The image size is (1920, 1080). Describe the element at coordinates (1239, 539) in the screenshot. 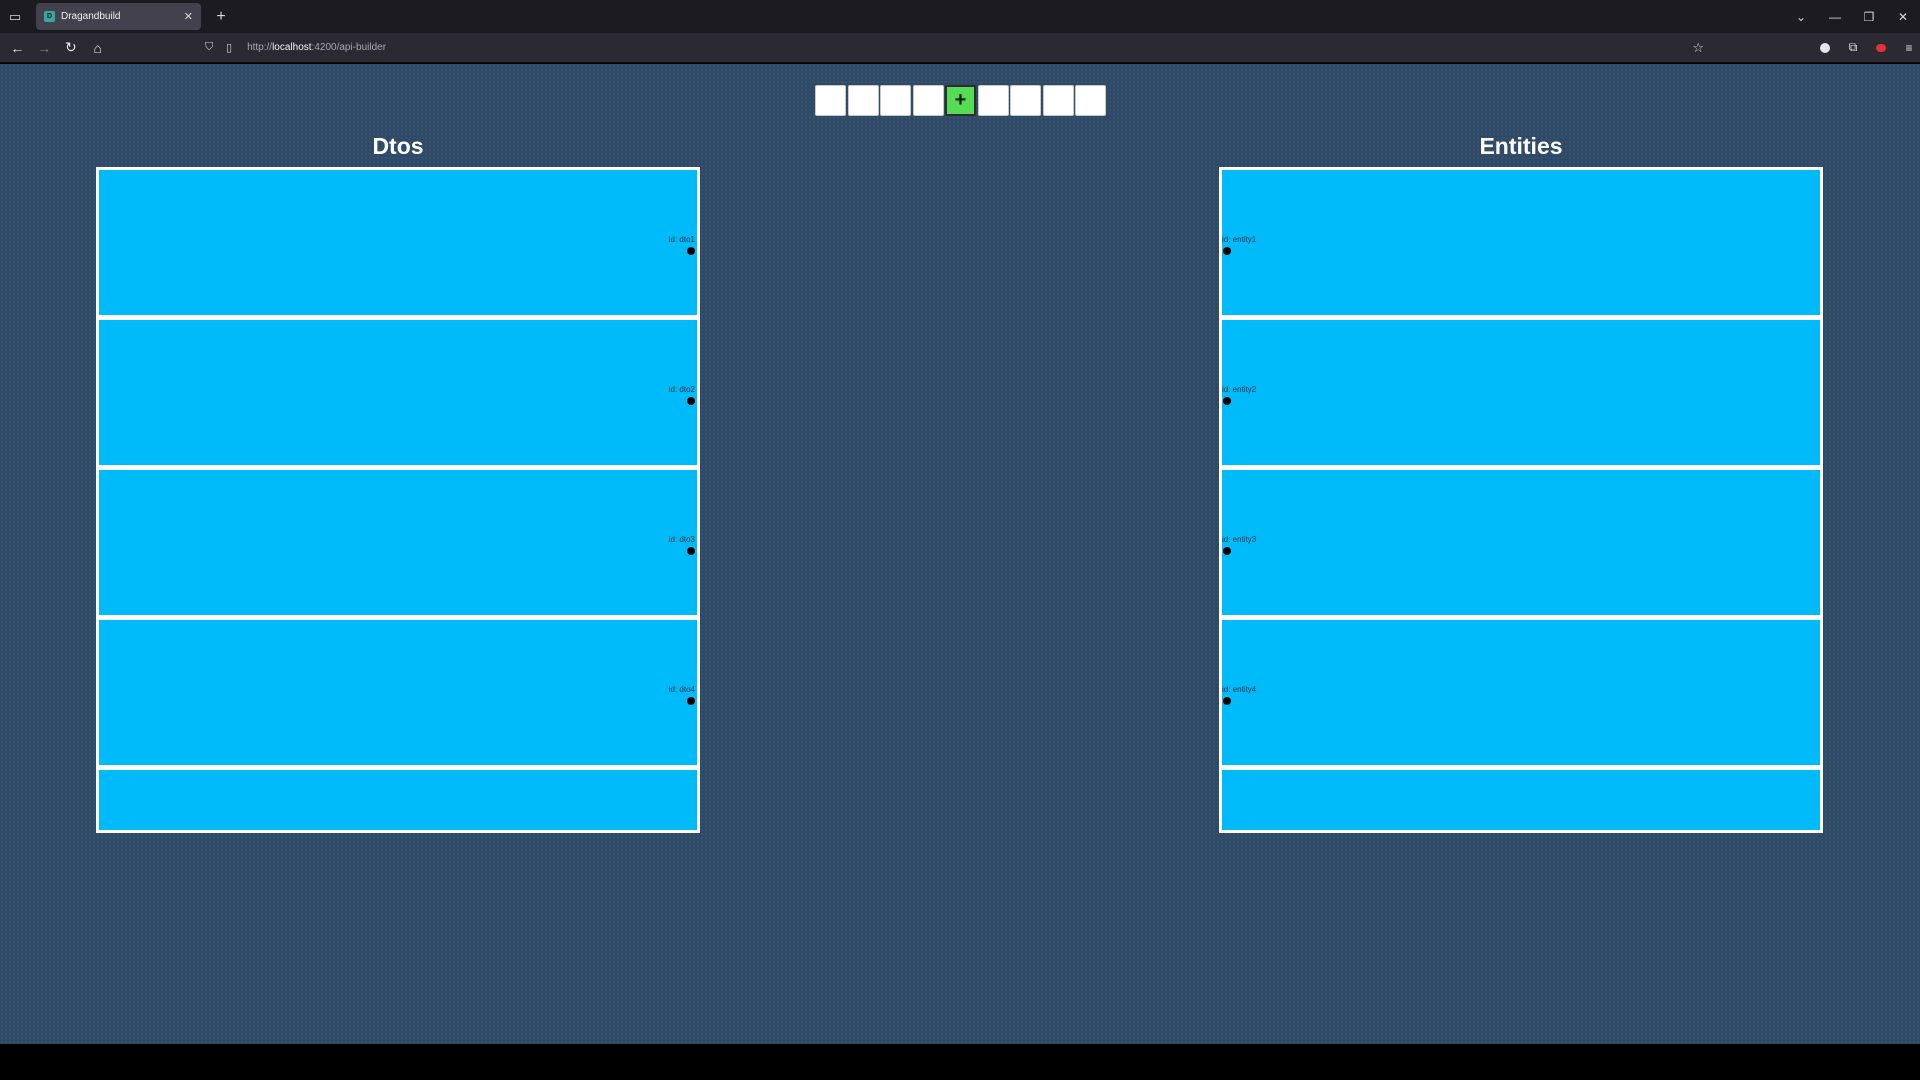

I see `entity-row-label: id: entity3` at that location.